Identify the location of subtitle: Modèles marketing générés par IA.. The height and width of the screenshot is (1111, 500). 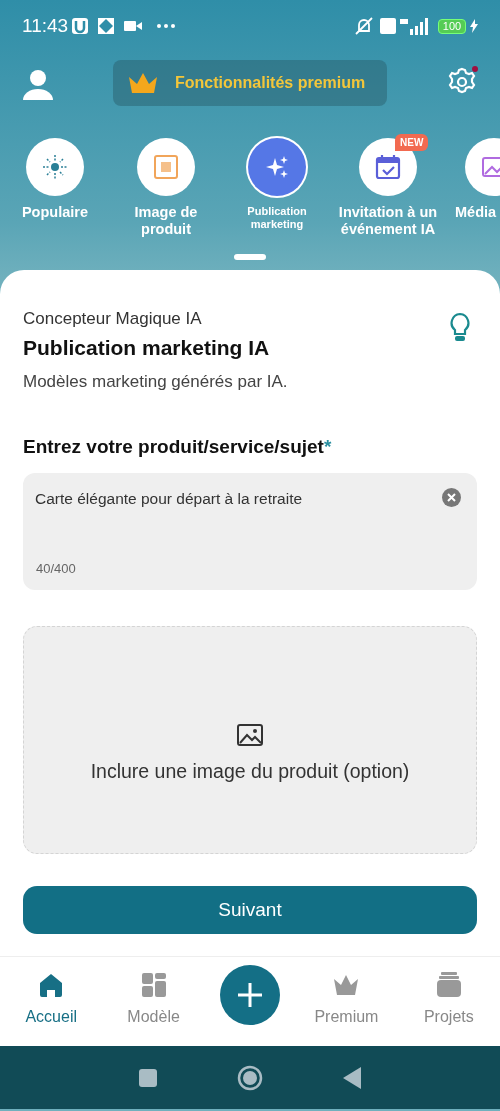
(155, 382).